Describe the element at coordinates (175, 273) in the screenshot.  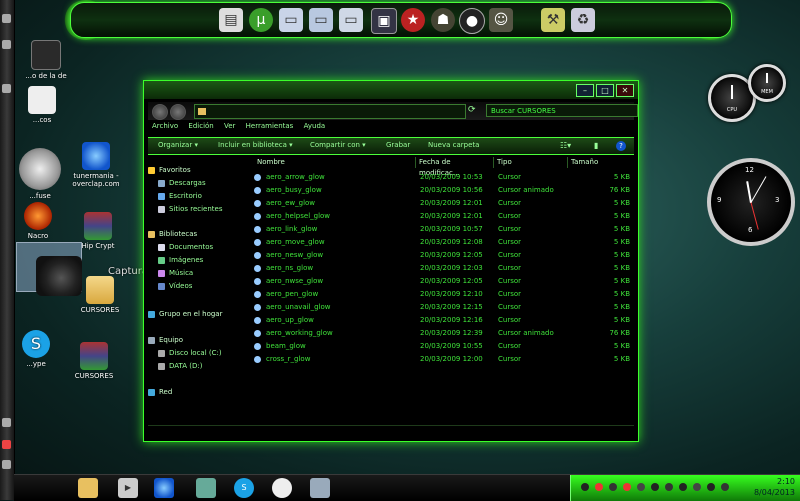
I see `nav-musica: Música` at that location.